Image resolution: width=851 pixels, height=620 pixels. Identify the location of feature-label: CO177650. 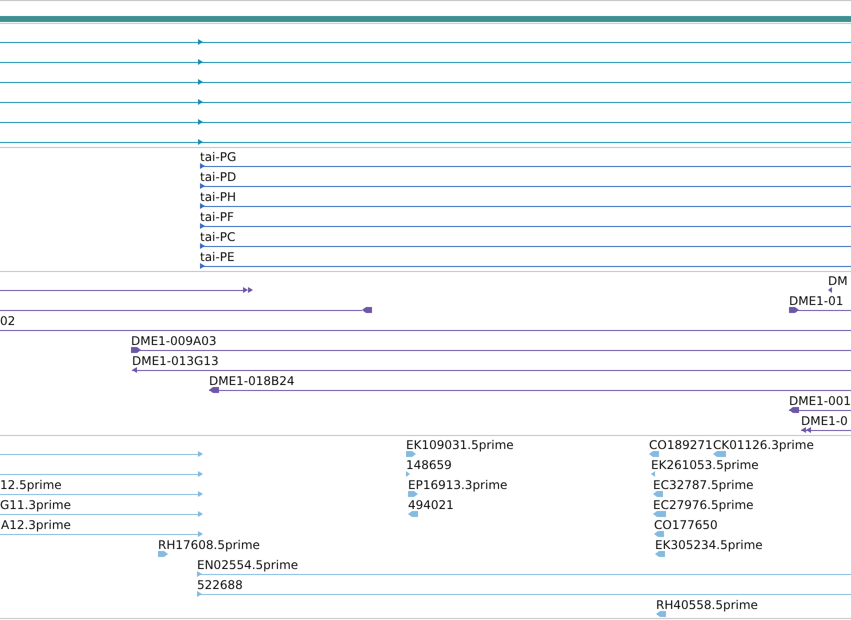
(686, 525).